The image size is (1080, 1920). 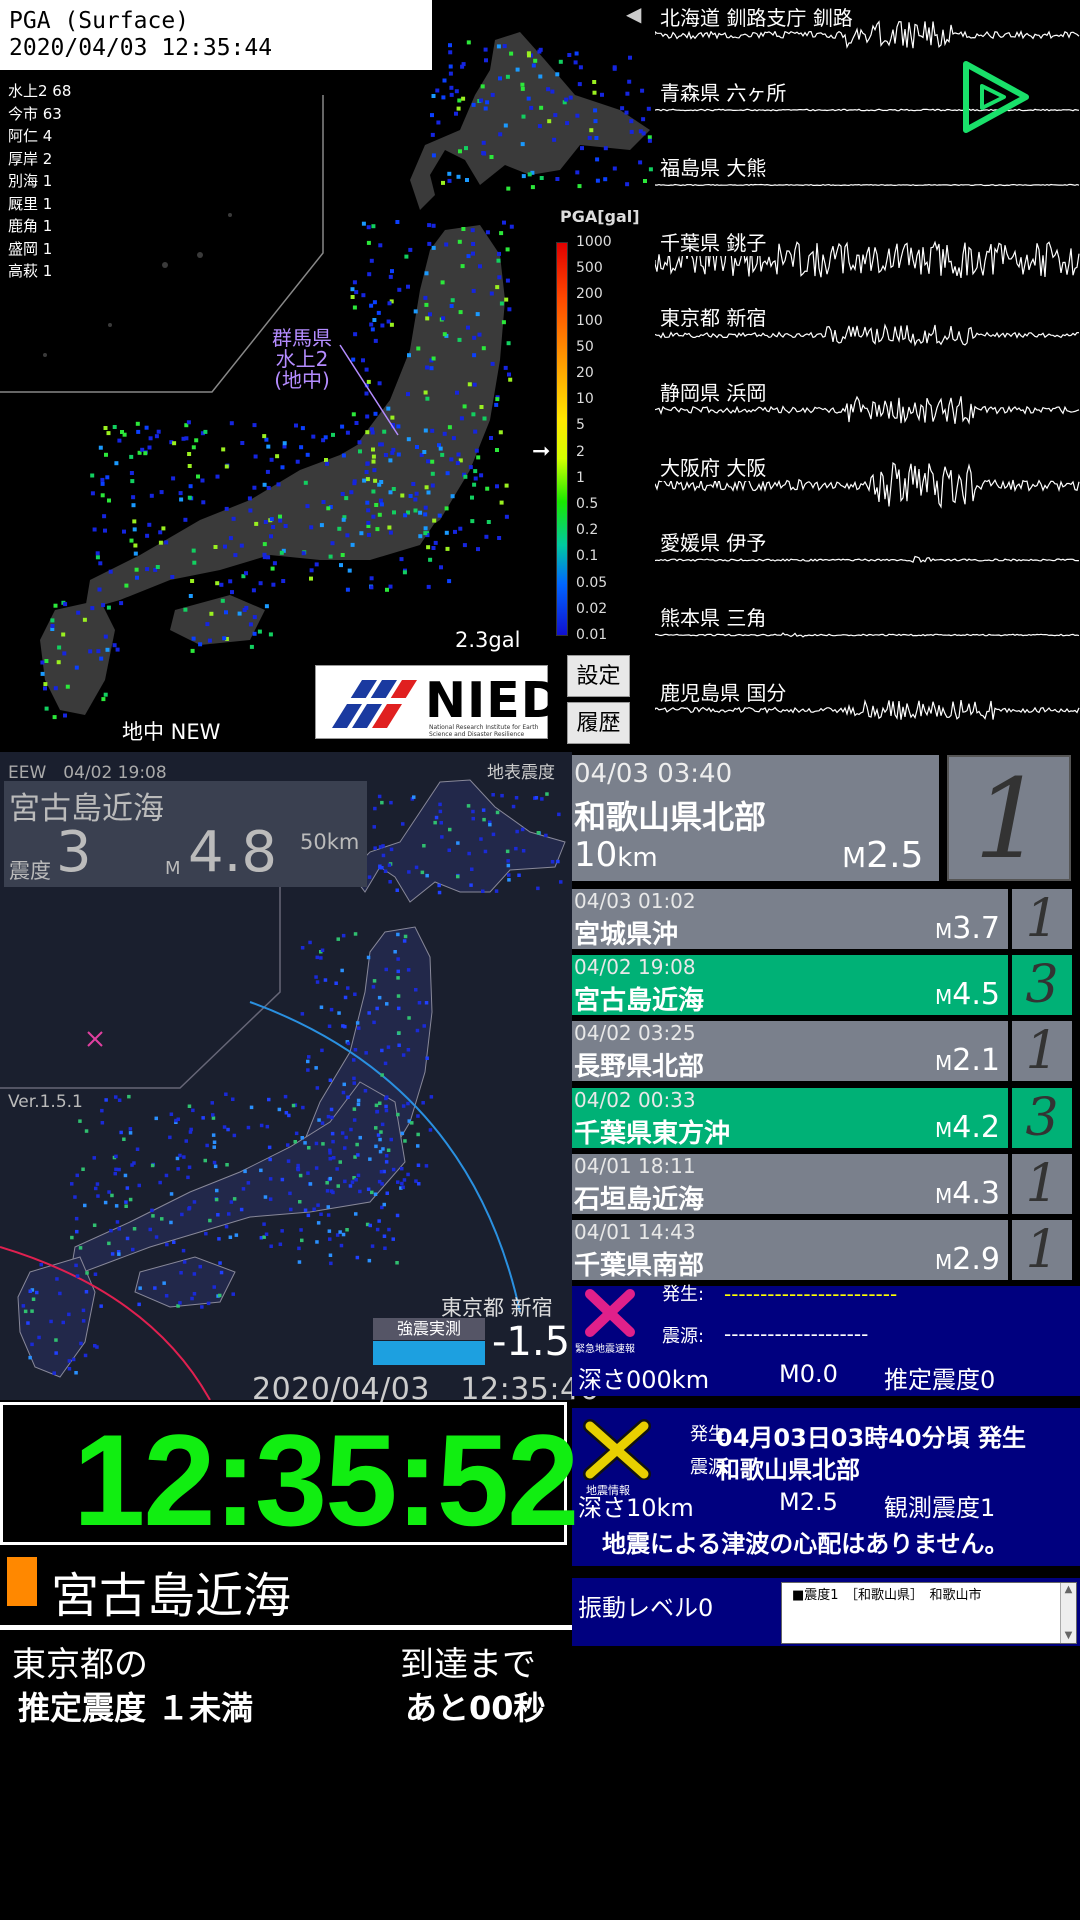 I want to click on history-region: 石垣島近海, so click(x=639, y=1200).